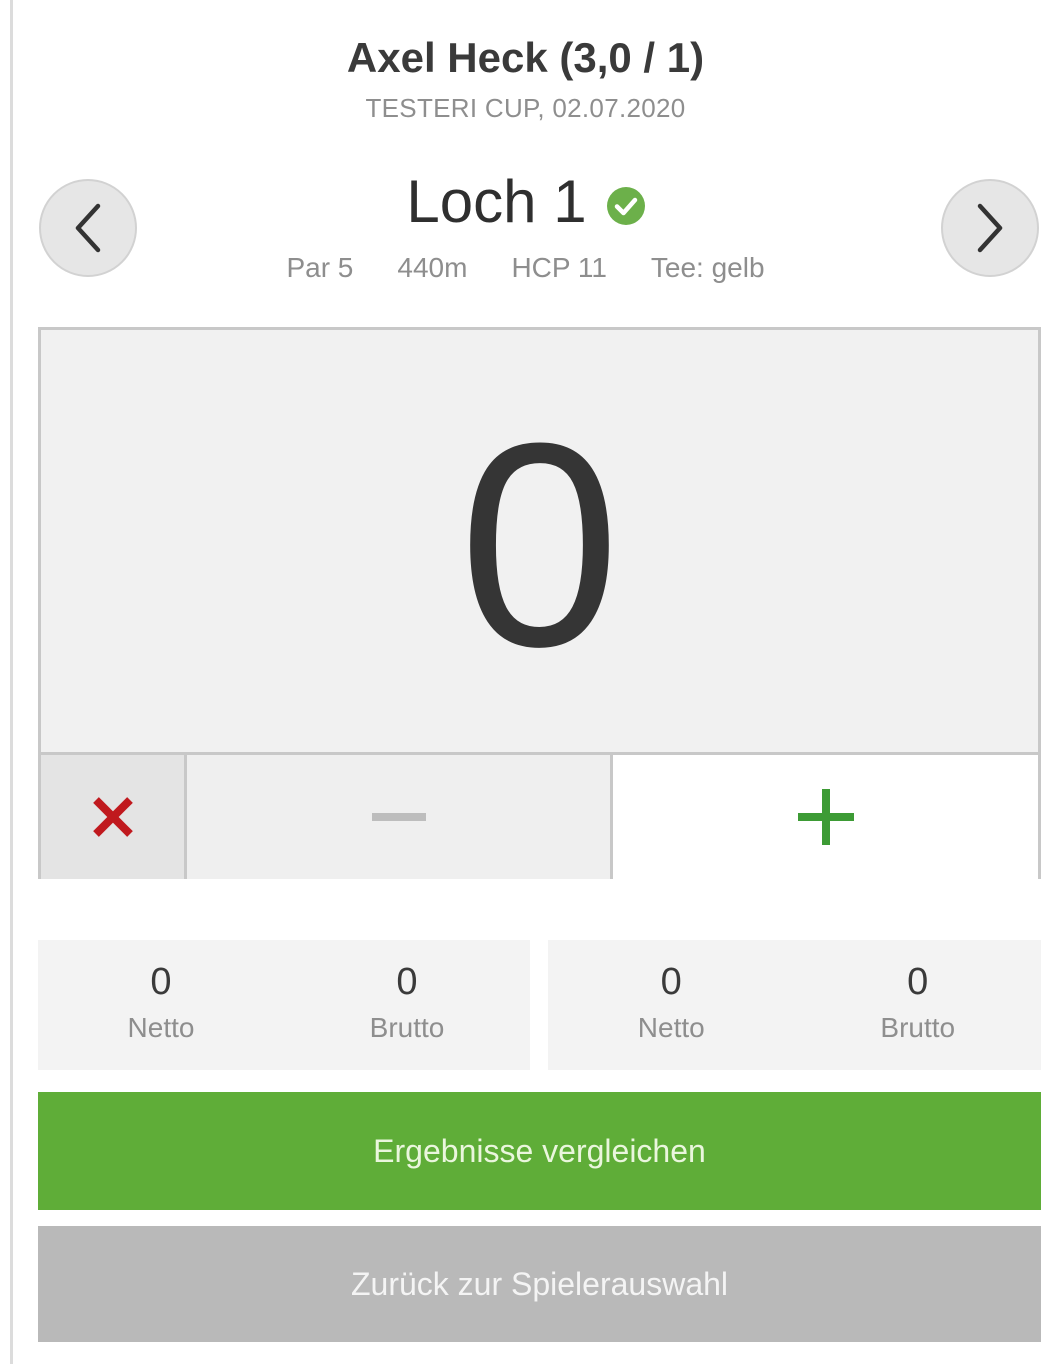 The height and width of the screenshot is (1364, 1051). I want to click on minus-icon, so click(398, 817).